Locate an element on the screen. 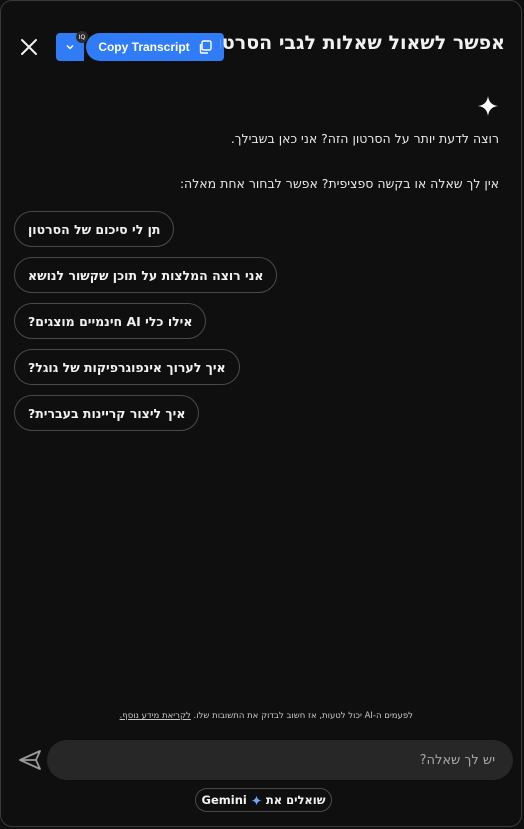 The height and width of the screenshot is (829, 524). copy-transcript-button: Copy Transcript is located at coordinates (155, 47).